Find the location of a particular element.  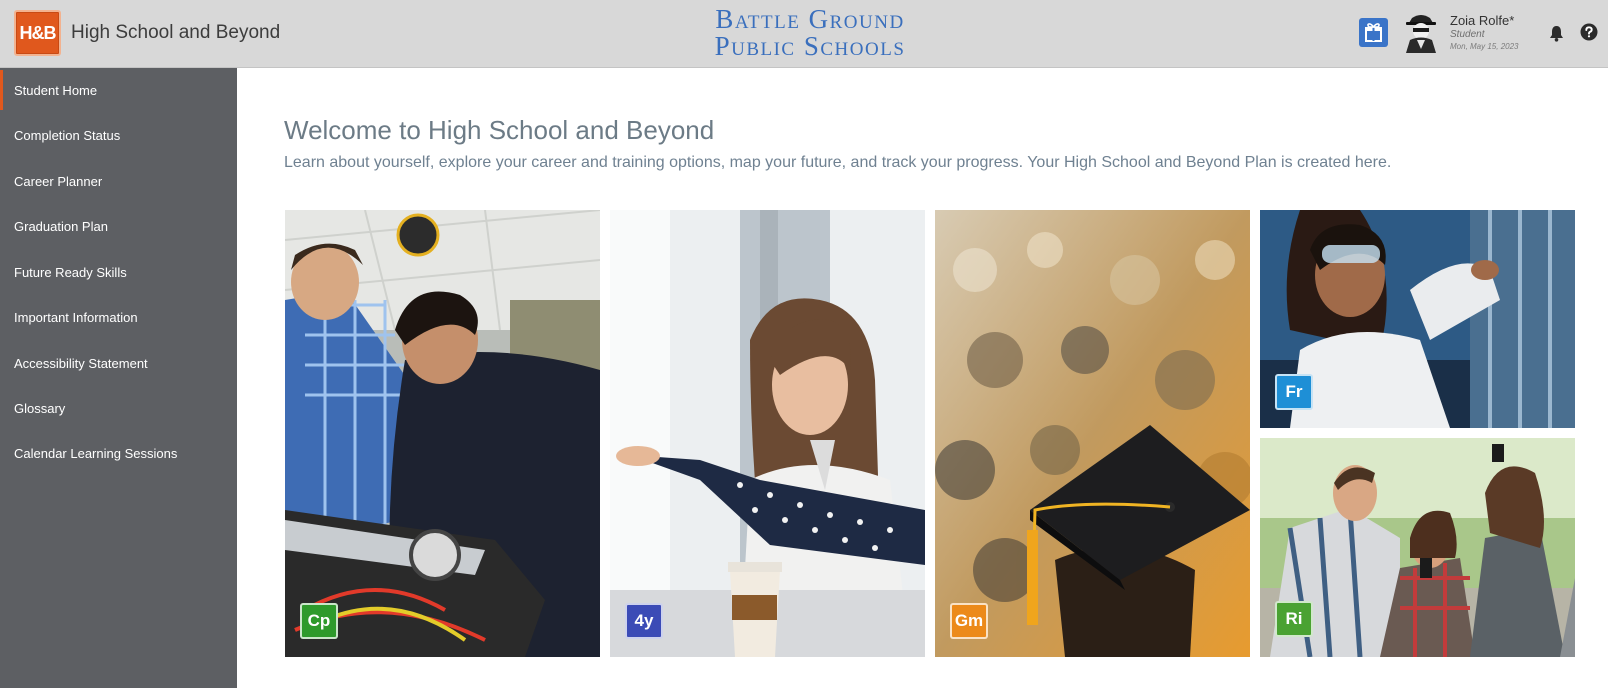

current-date: Mon, May 15, 2023 is located at coordinates (1484, 46).